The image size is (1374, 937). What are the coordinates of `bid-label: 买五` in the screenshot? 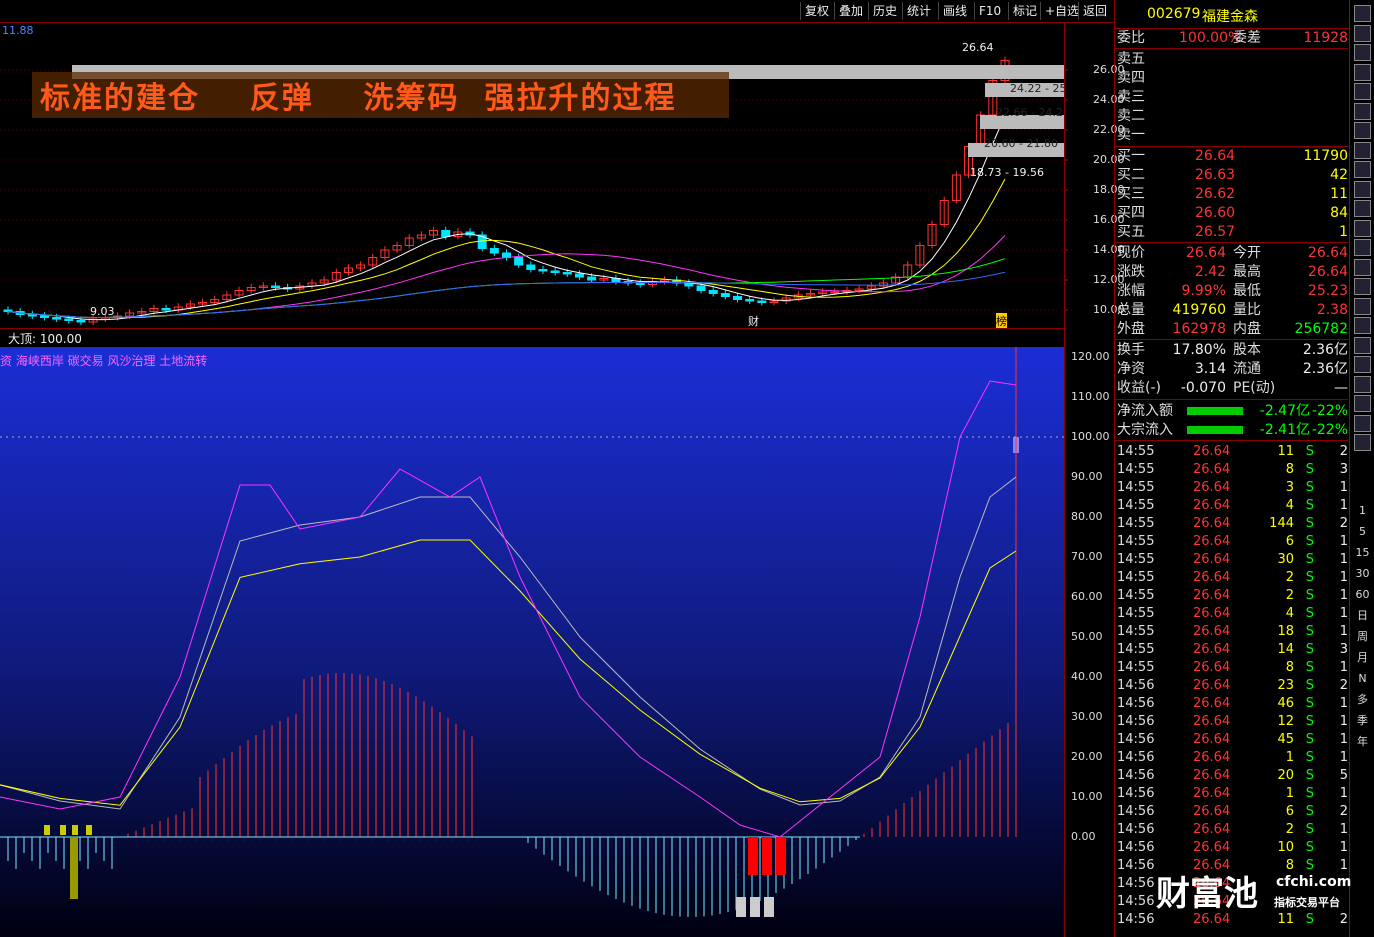 It's located at (1131, 232).